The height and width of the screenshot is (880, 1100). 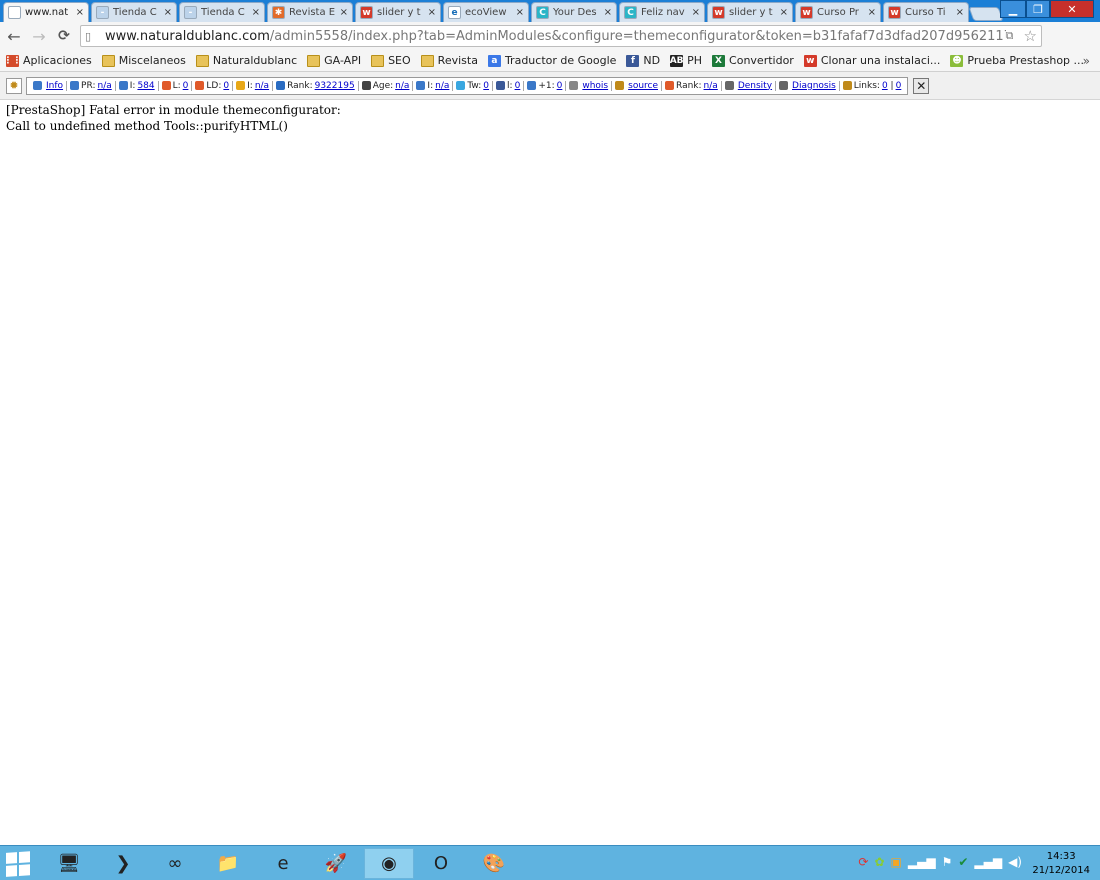 What do you see at coordinates (755, 86) in the screenshot?
I see `seo-metric-link: Density` at bounding box center [755, 86].